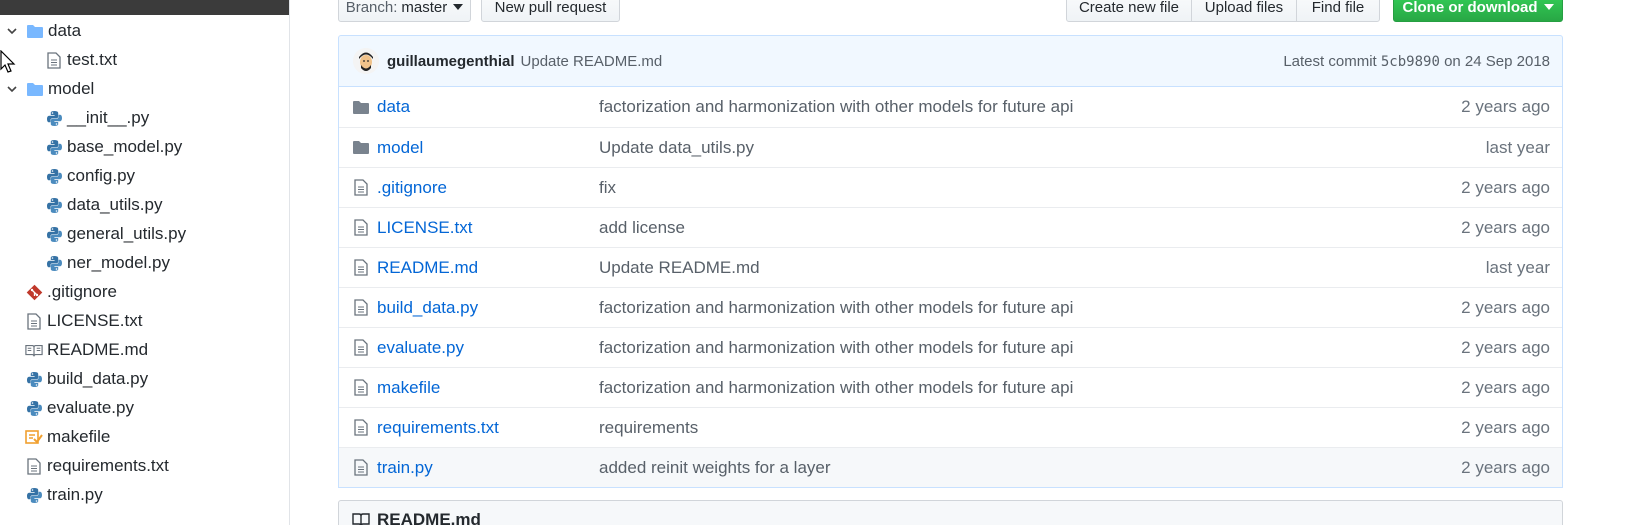 This screenshot has height=525, width=1625. What do you see at coordinates (107, 263) in the screenshot?
I see `tree-file: ner_model.py` at bounding box center [107, 263].